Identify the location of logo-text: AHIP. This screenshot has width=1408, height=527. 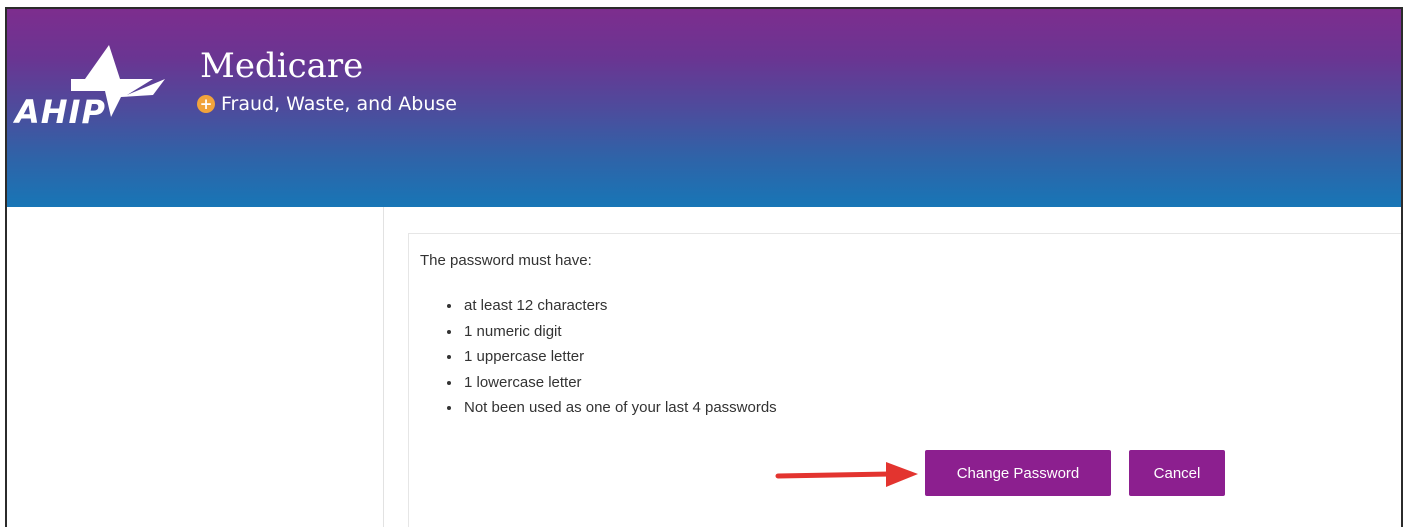
(60, 112).